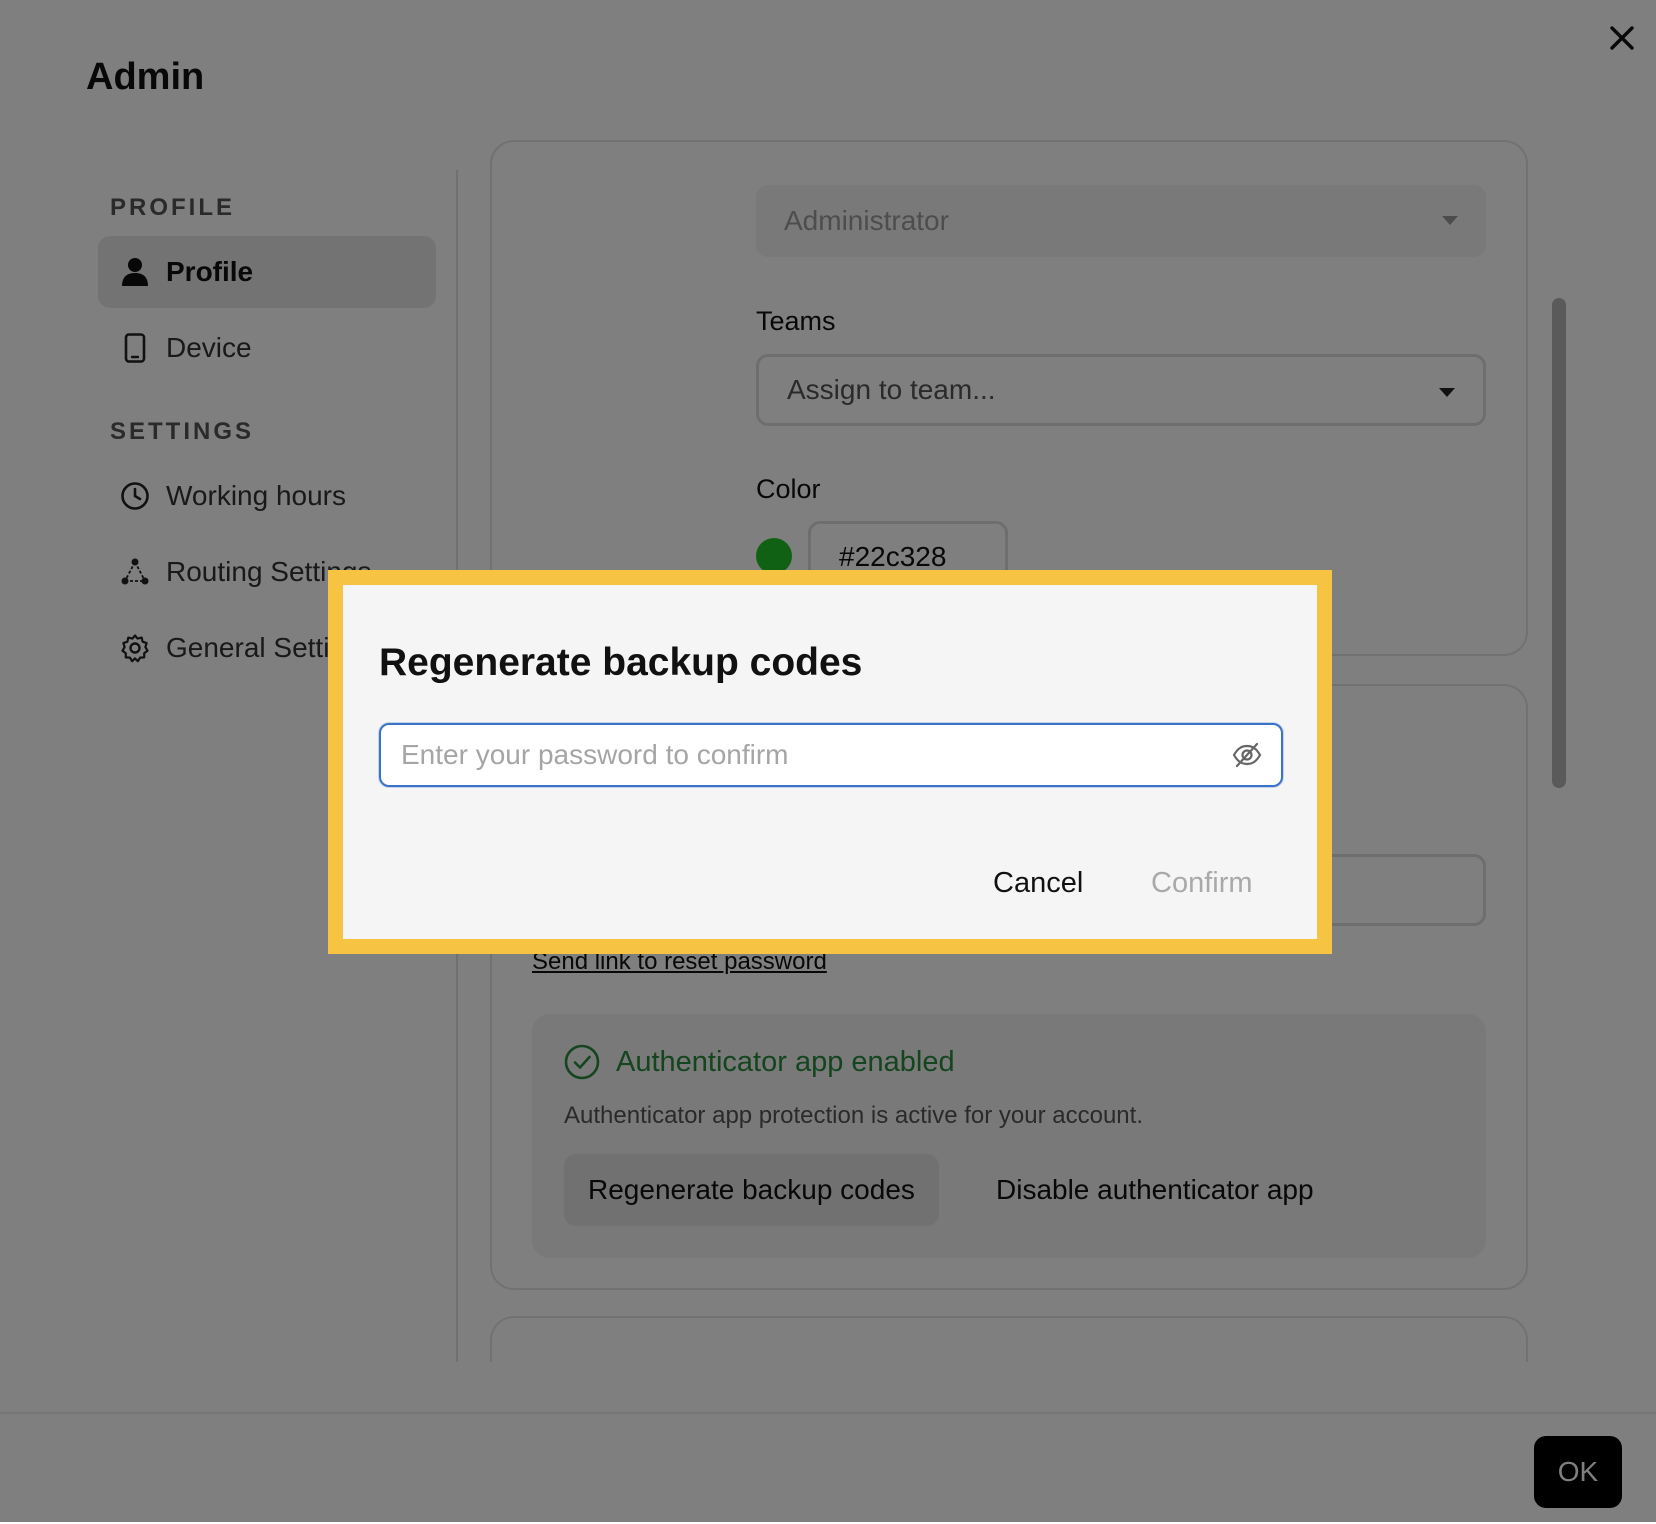  I want to click on password-input, so click(801, 755).